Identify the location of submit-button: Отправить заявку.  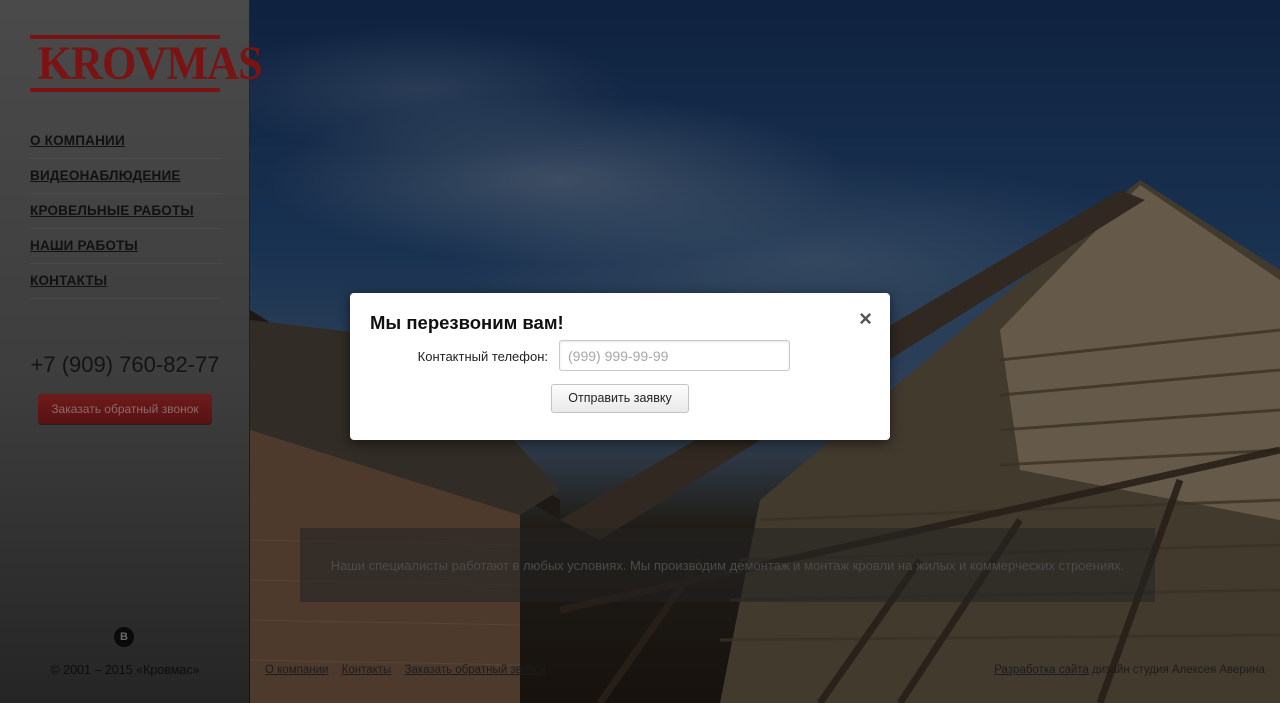
(620, 398).